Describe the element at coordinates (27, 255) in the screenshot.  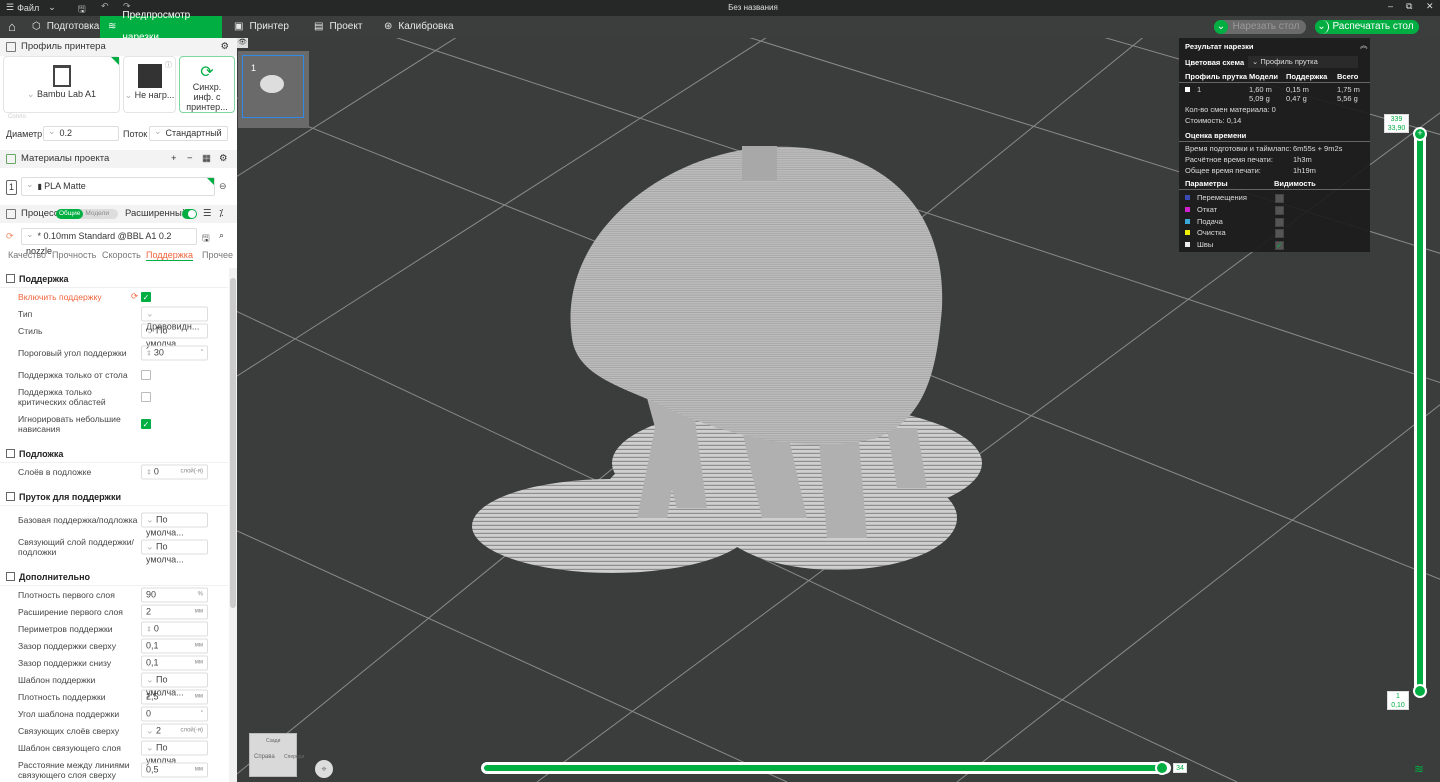
I see `tab-quality: Качество` at that location.